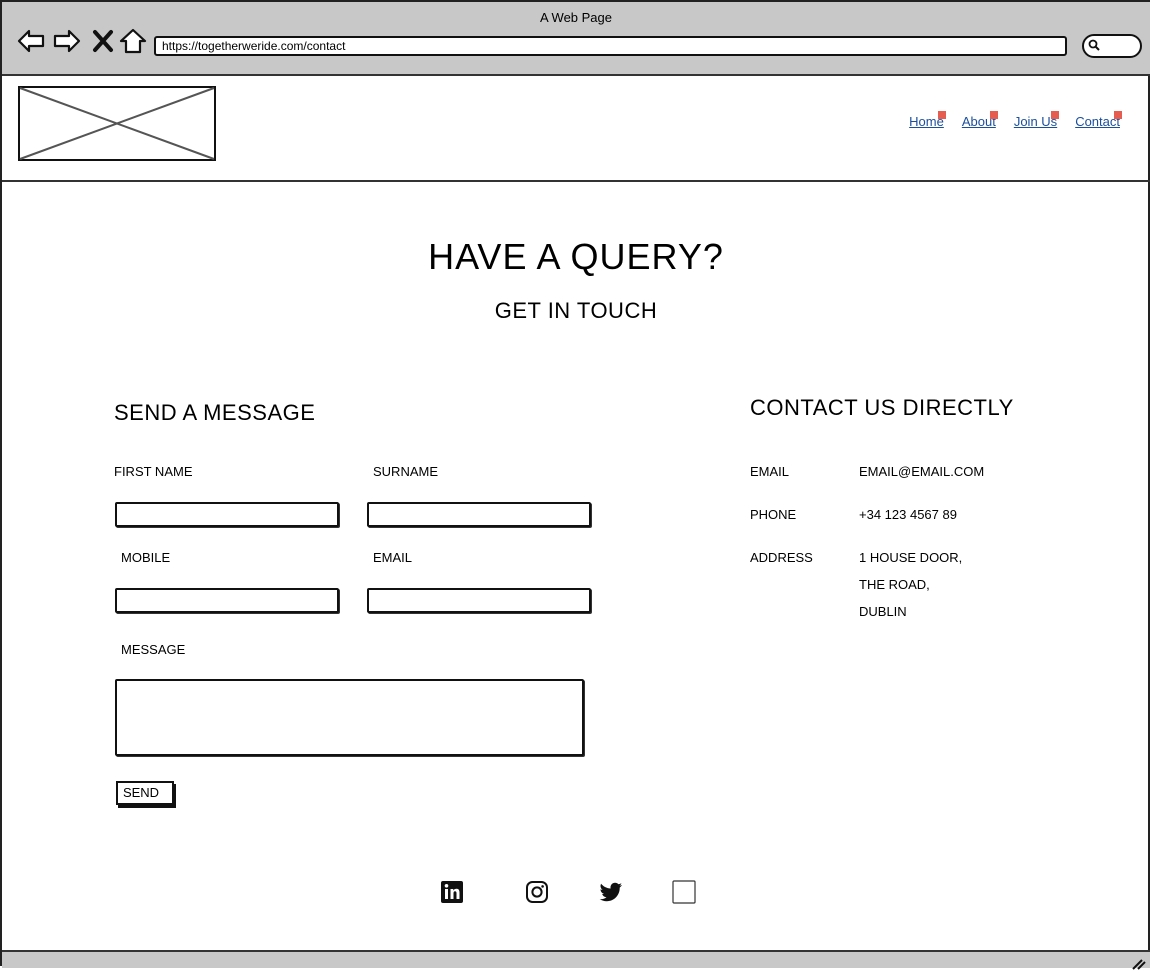 The width and height of the screenshot is (1152, 970). What do you see at coordinates (576, 960) in the screenshot?
I see `status-bar` at bounding box center [576, 960].